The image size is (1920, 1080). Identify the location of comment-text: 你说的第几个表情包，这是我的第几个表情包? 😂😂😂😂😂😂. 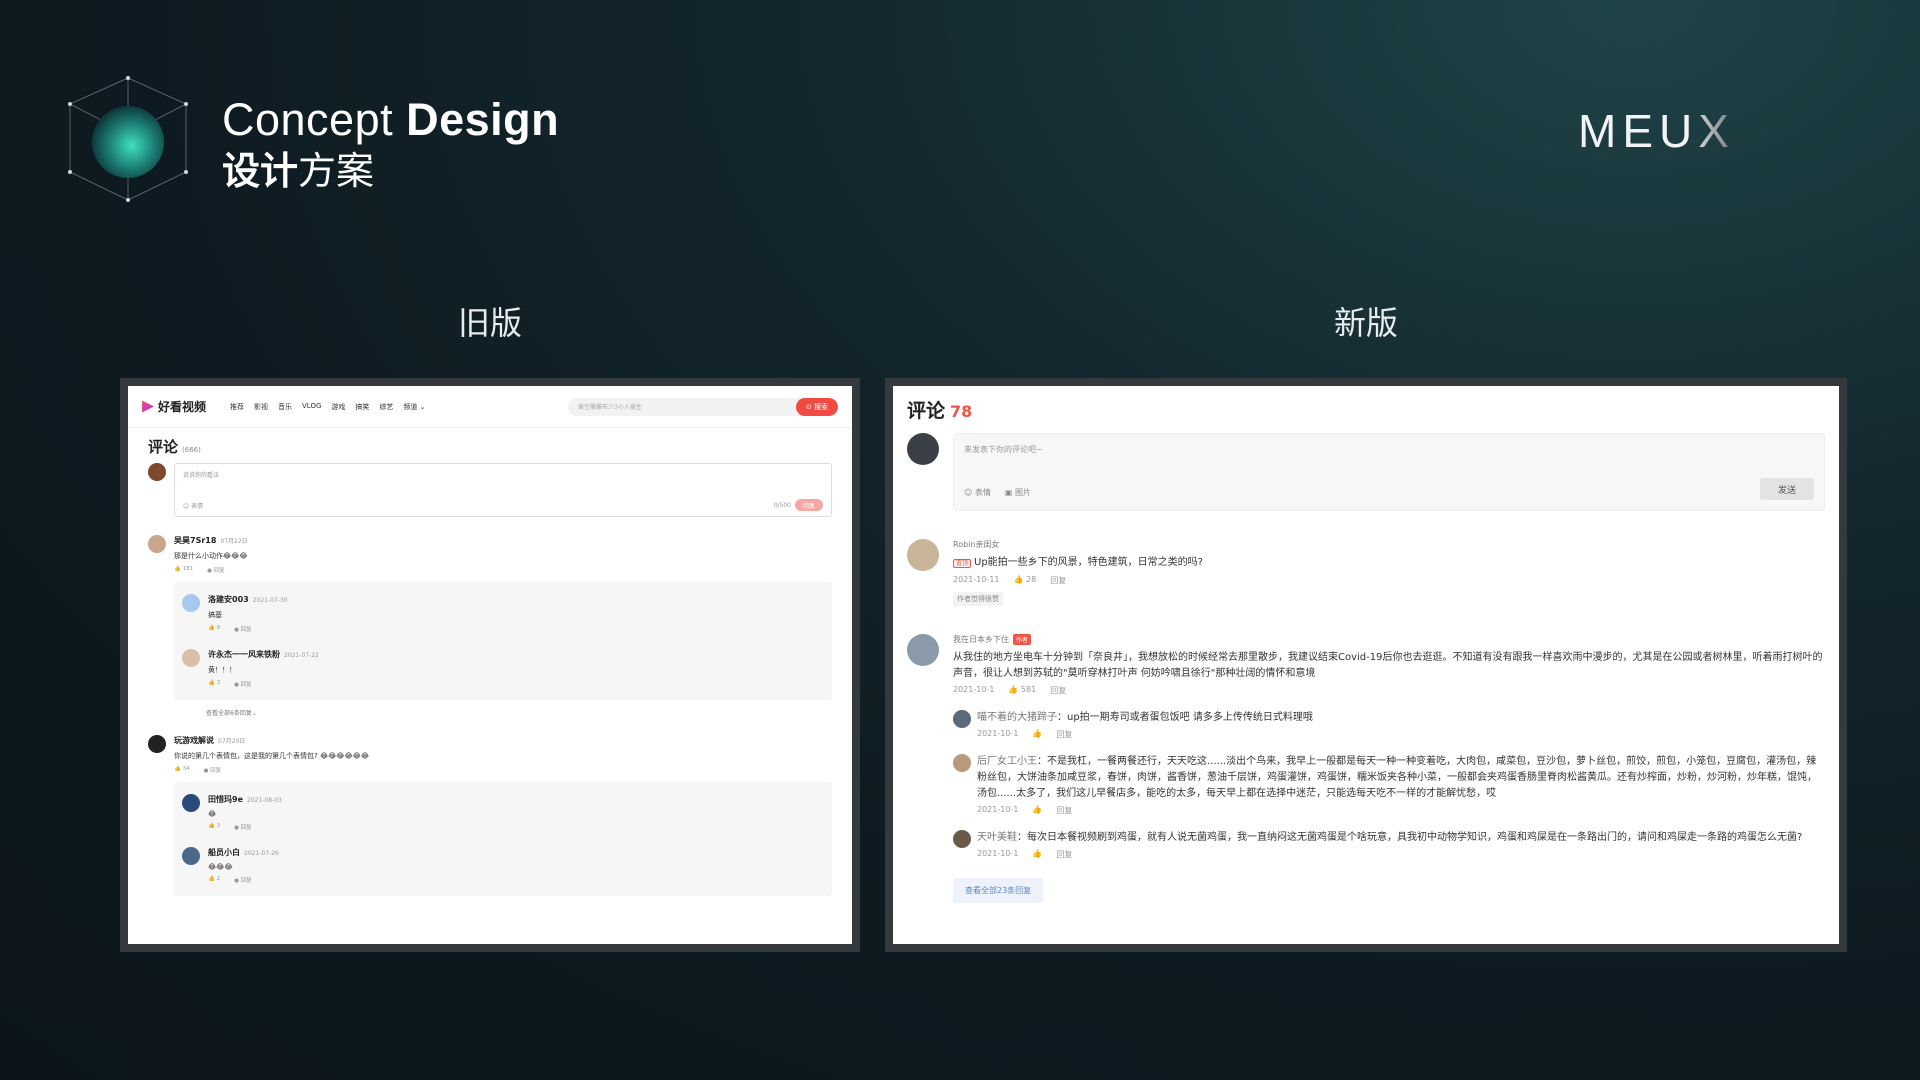
(272, 756).